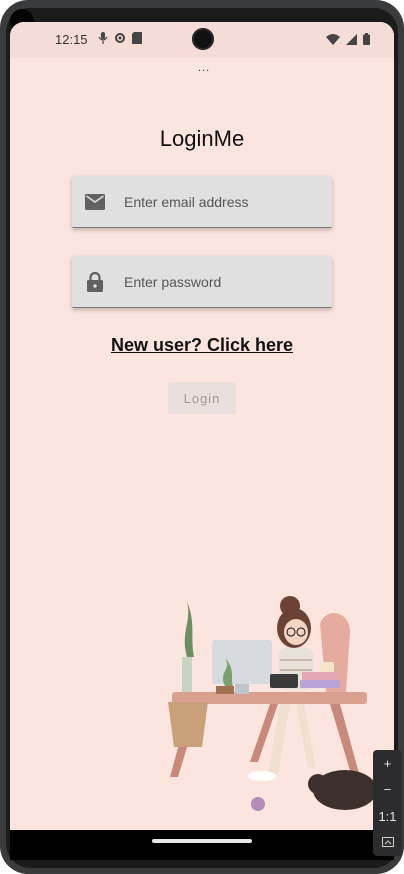 The width and height of the screenshot is (404, 874). I want to click on home-indicator, so click(202, 841).